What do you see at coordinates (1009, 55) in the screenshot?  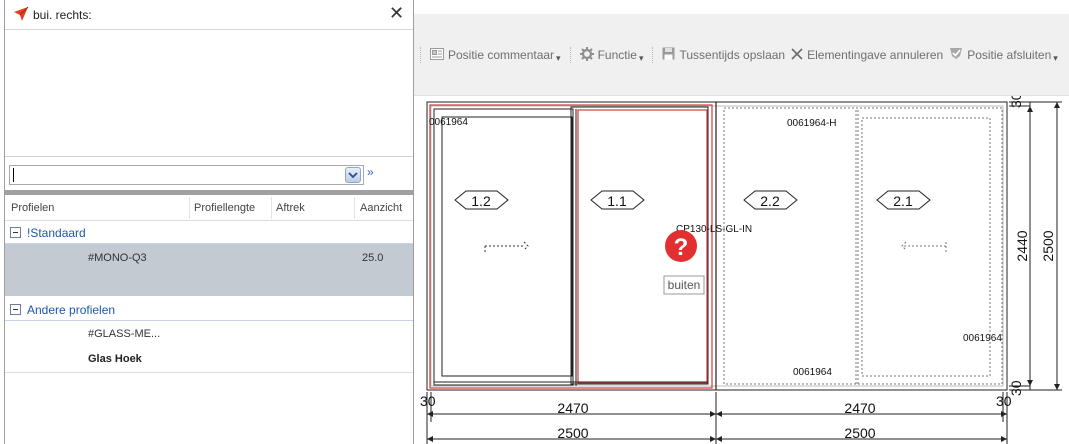 I see `close-position-label: Positie afsluiten` at bounding box center [1009, 55].